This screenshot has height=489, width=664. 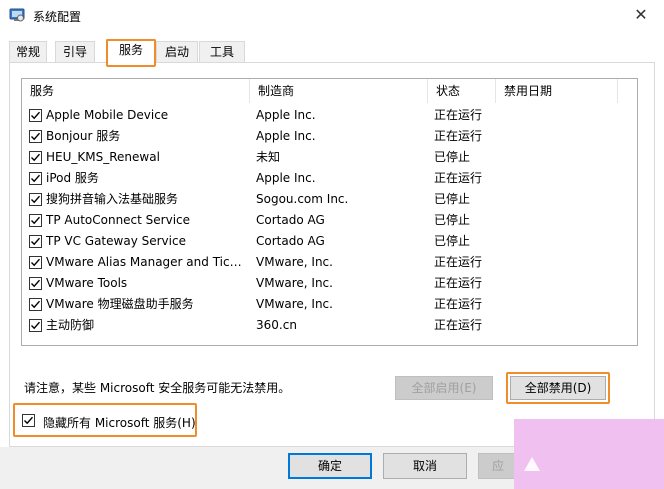 I want to click on service-name: 搜狗拼音输入法基础服务, so click(x=112, y=199).